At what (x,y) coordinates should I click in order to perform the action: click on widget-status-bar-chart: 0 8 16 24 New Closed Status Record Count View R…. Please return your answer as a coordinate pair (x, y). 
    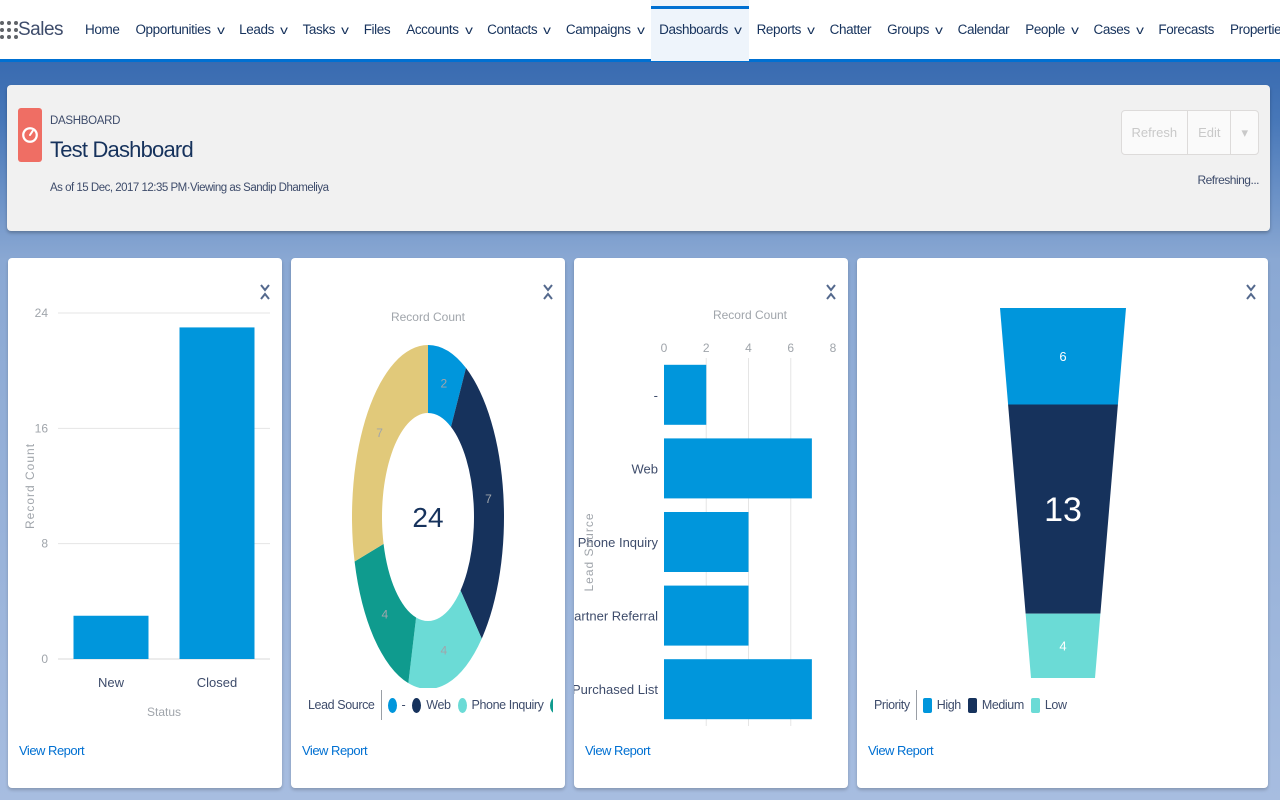
    Looking at the image, I should click on (145, 523).